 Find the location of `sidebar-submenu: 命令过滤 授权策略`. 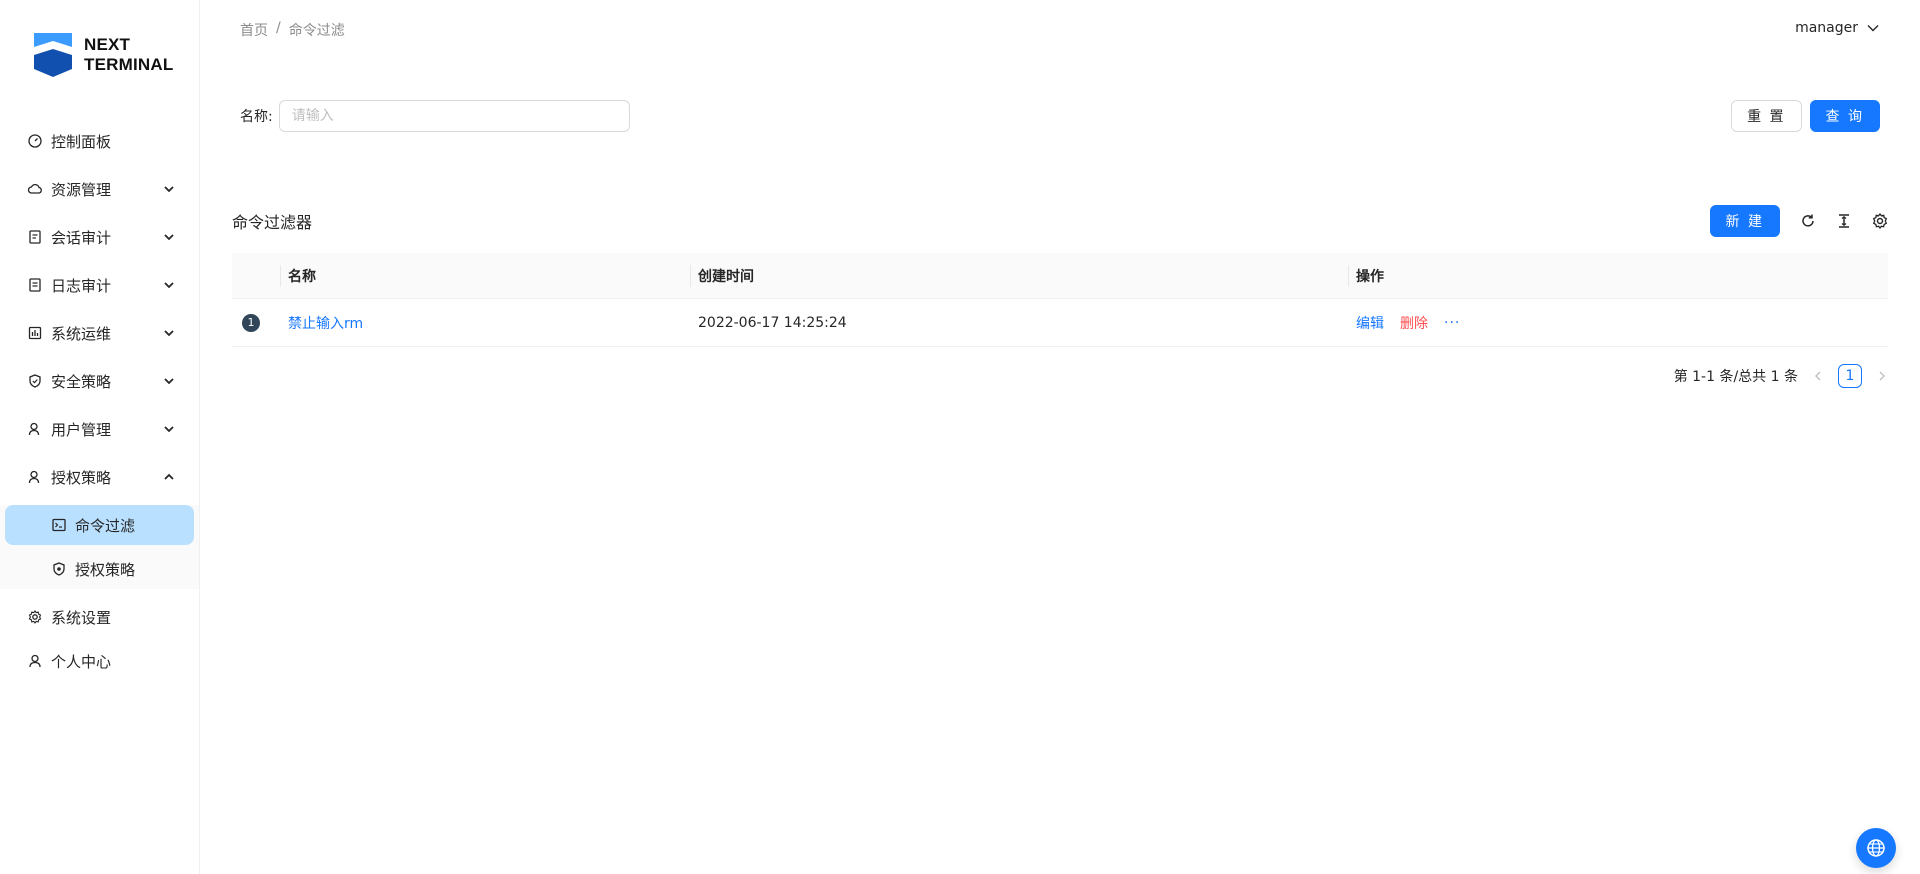

sidebar-submenu: 命令过滤 授权策略 is located at coordinates (99, 547).